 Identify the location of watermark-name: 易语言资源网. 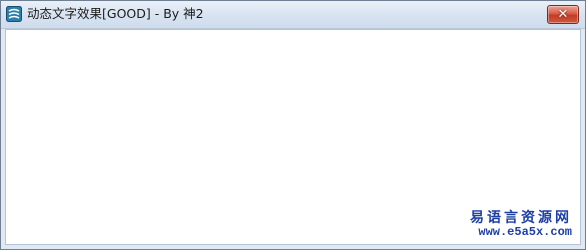
(521, 218).